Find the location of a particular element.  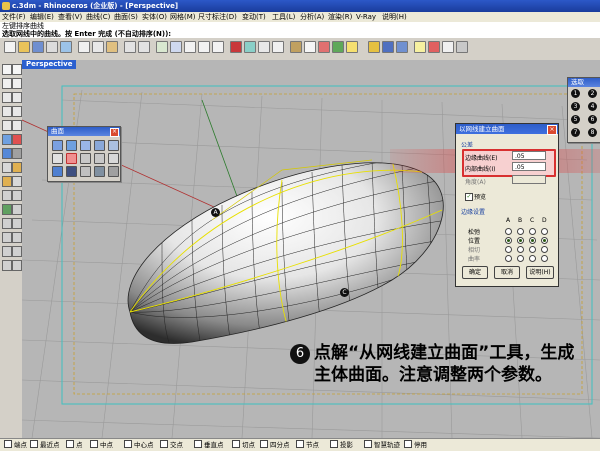

osnap-near: 最近点 is located at coordinates (45, 445).